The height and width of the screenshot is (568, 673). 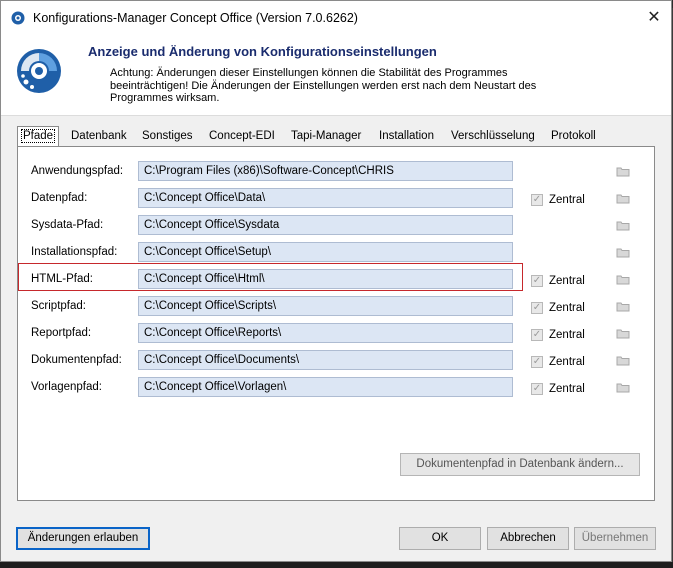 I want to click on path-field-sysdata: C:\Concept Office\Sysdata, so click(x=384, y=225).